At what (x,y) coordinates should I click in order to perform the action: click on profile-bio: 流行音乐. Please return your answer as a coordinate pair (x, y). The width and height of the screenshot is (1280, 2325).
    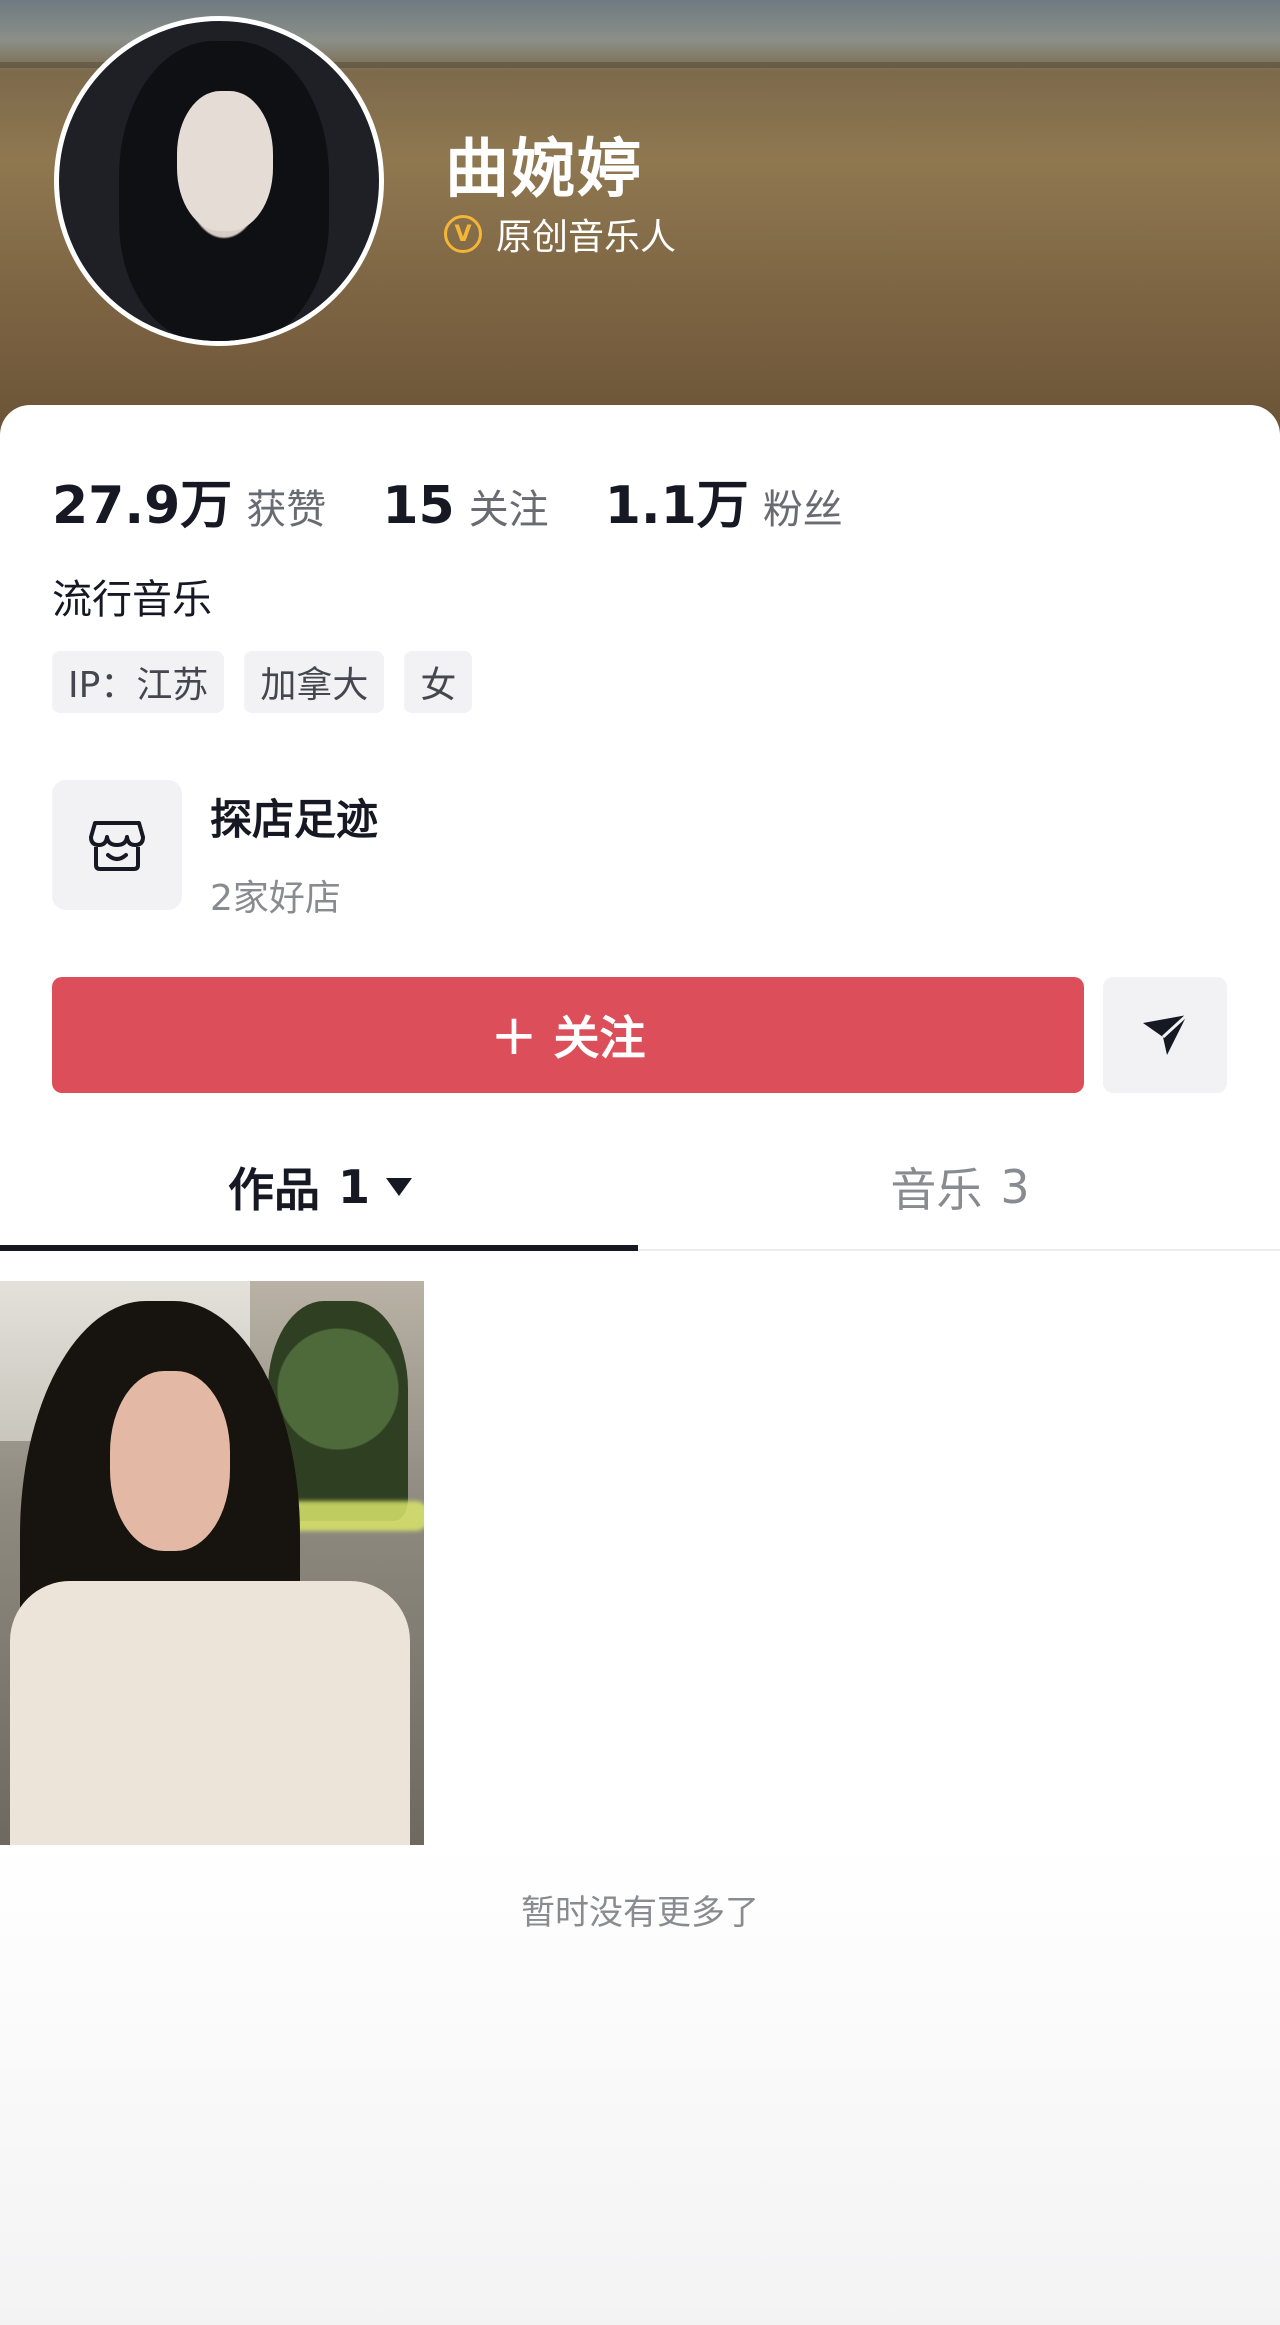
    Looking at the image, I should click on (132, 600).